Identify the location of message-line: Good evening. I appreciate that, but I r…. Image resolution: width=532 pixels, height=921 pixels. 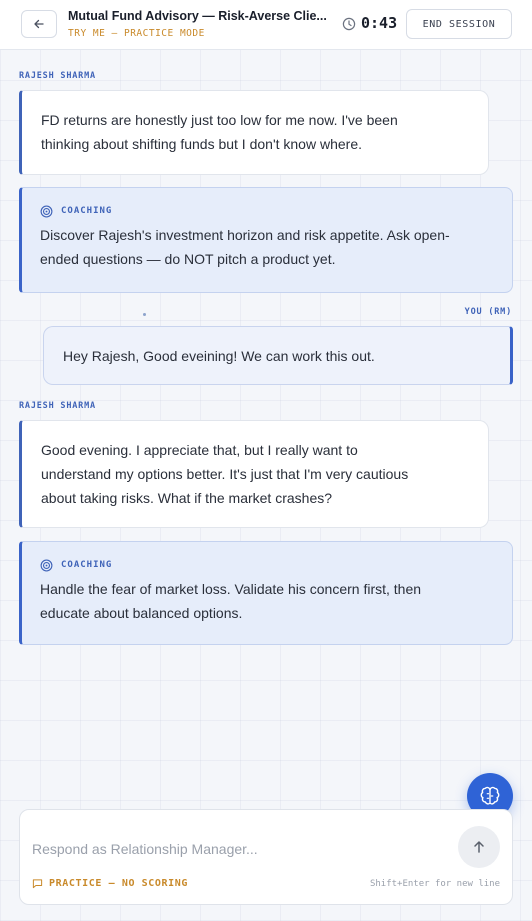
(199, 450).